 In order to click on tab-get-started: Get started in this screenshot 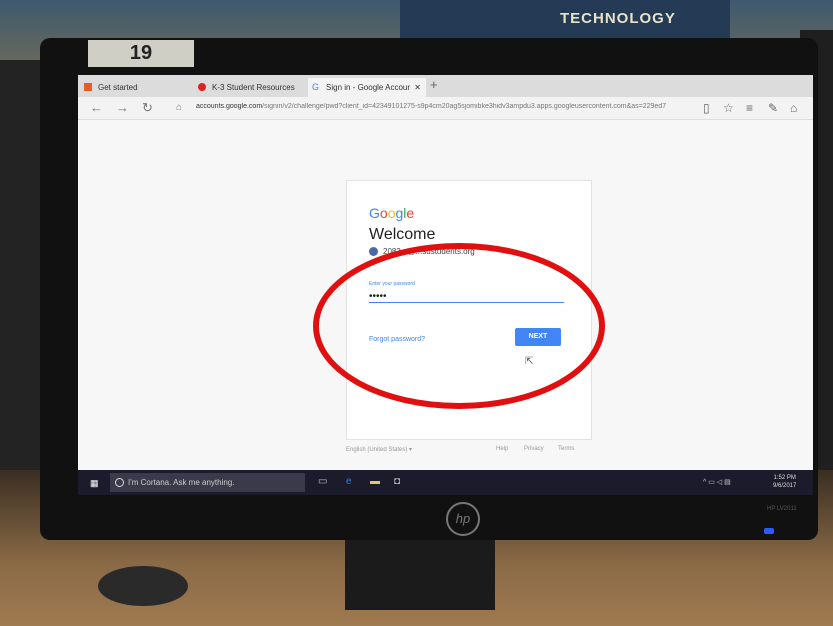, I will do `click(136, 87)`.